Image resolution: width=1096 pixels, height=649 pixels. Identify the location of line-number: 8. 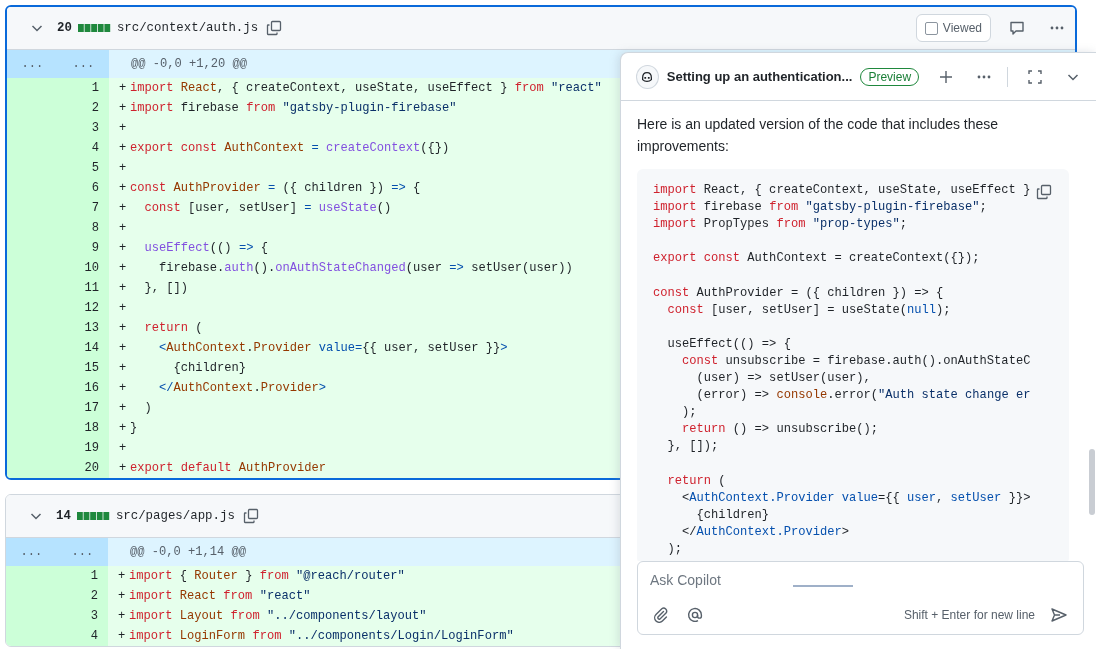
(95, 228).